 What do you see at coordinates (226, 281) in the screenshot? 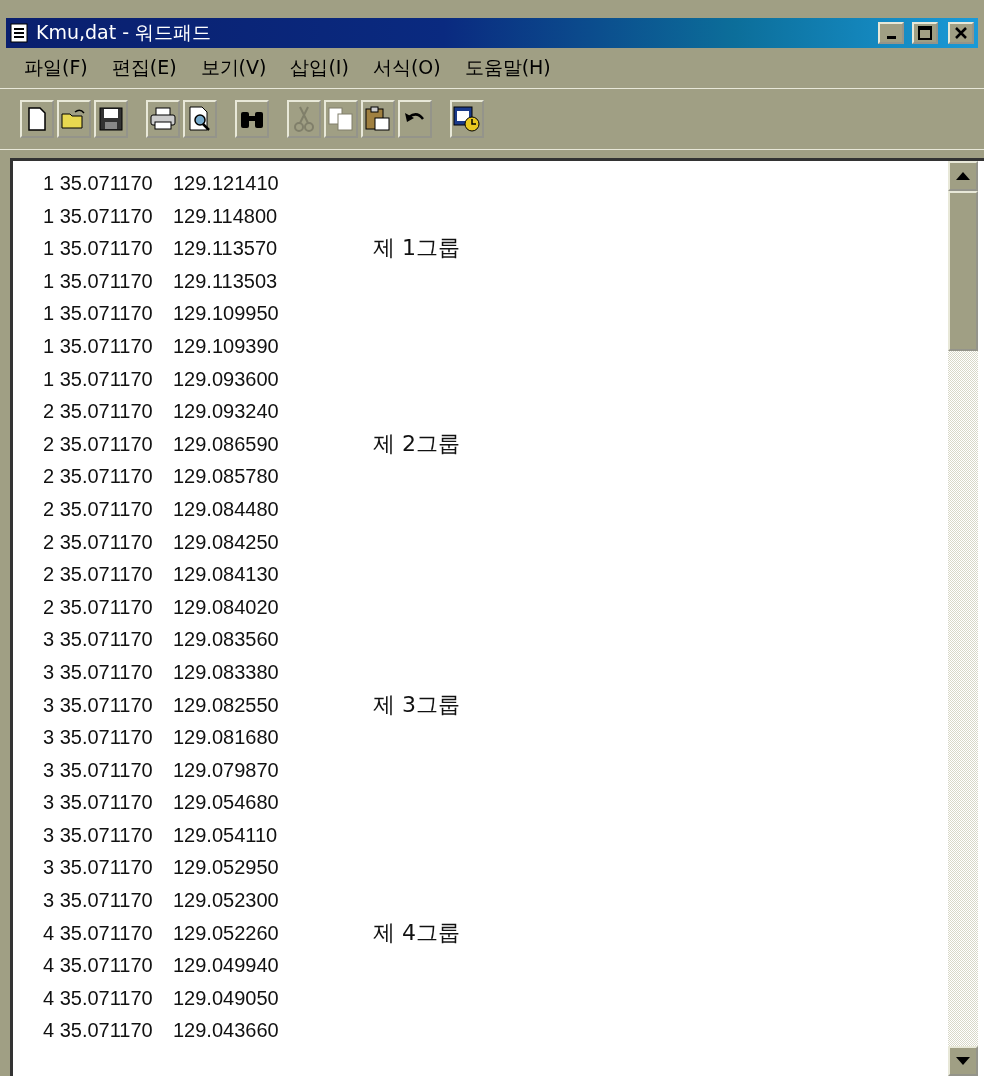
I see `data-text: 129.113503` at bounding box center [226, 281].